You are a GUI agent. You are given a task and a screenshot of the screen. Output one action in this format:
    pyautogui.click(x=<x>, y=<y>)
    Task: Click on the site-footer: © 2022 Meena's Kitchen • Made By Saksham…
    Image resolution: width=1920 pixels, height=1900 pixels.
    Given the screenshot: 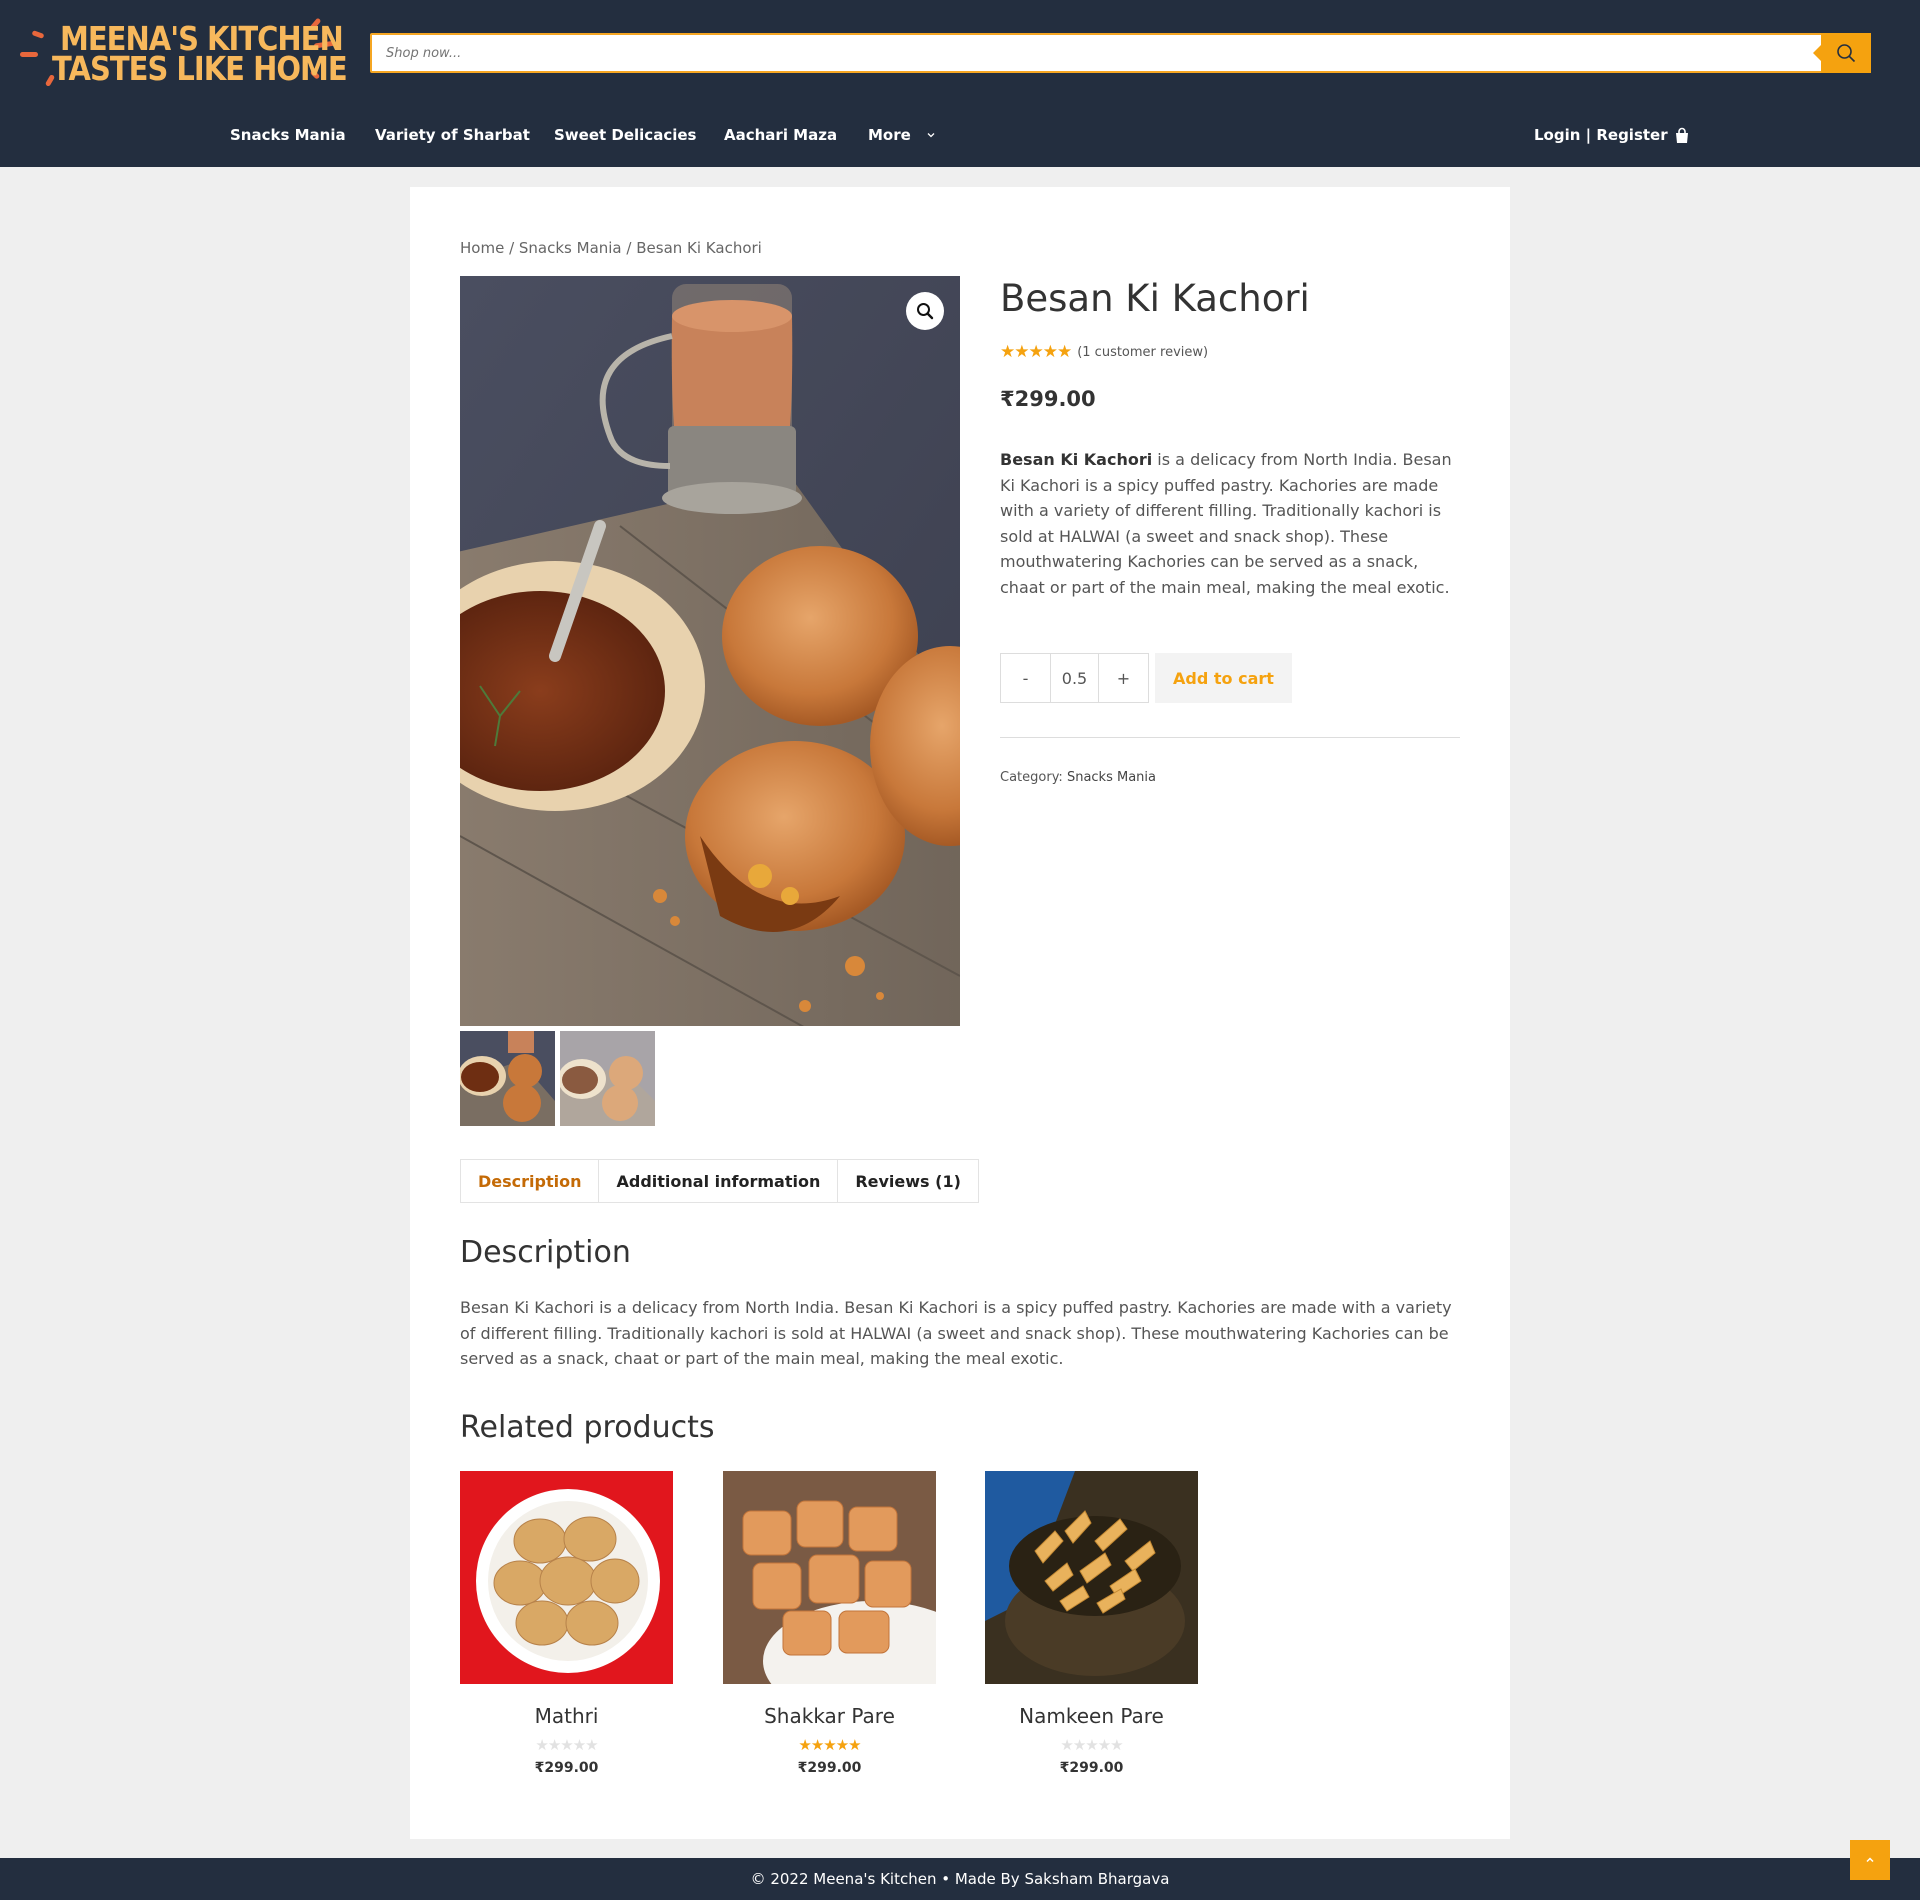 What is the action you would take?
    pyautogui.click(x=960, y=1879)
    